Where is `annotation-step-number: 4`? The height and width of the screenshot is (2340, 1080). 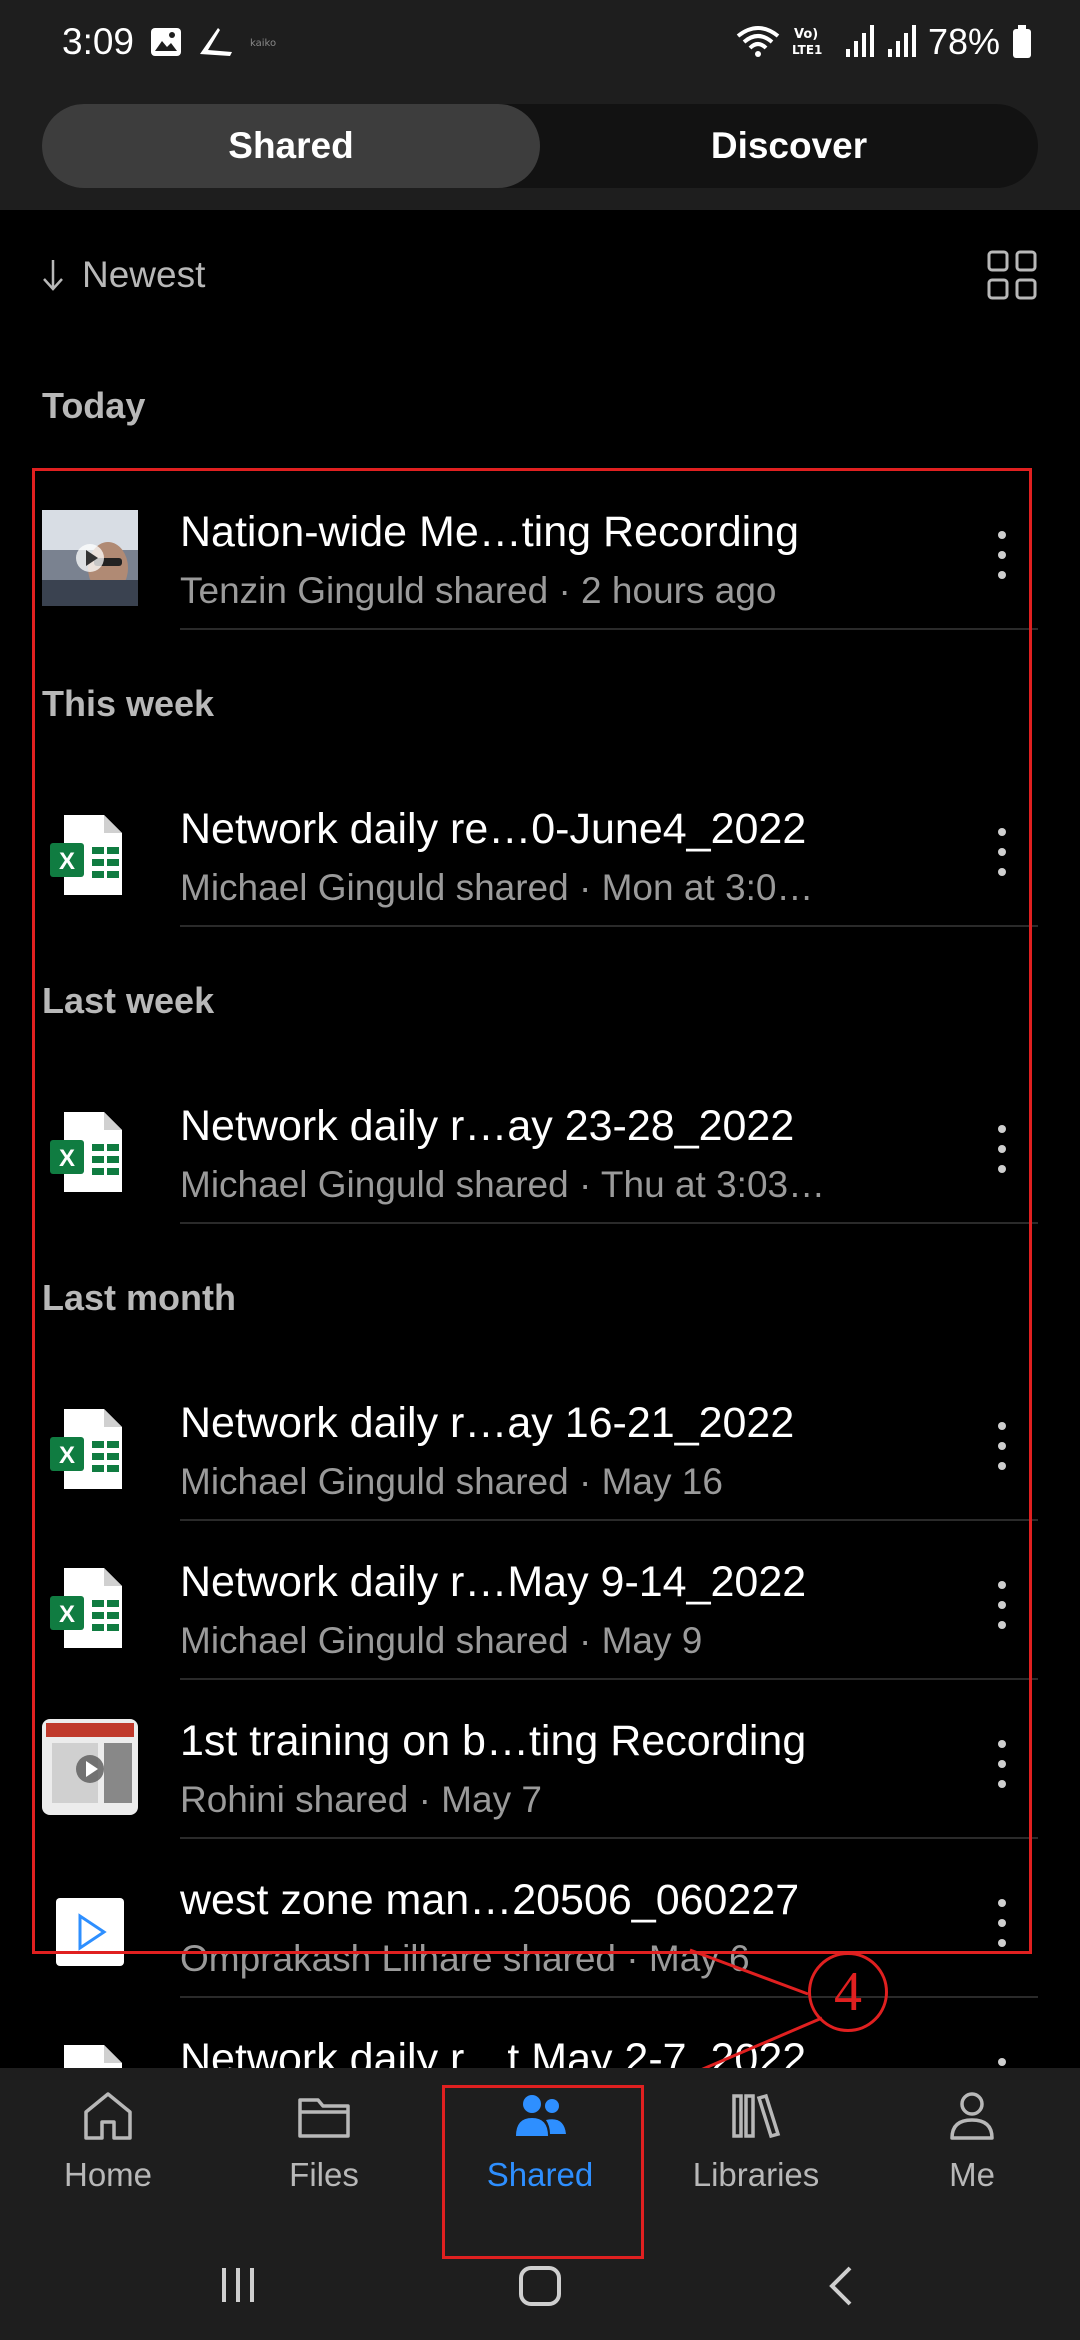 annotation-step-number: 4 is located at coordinates (848, 1992).